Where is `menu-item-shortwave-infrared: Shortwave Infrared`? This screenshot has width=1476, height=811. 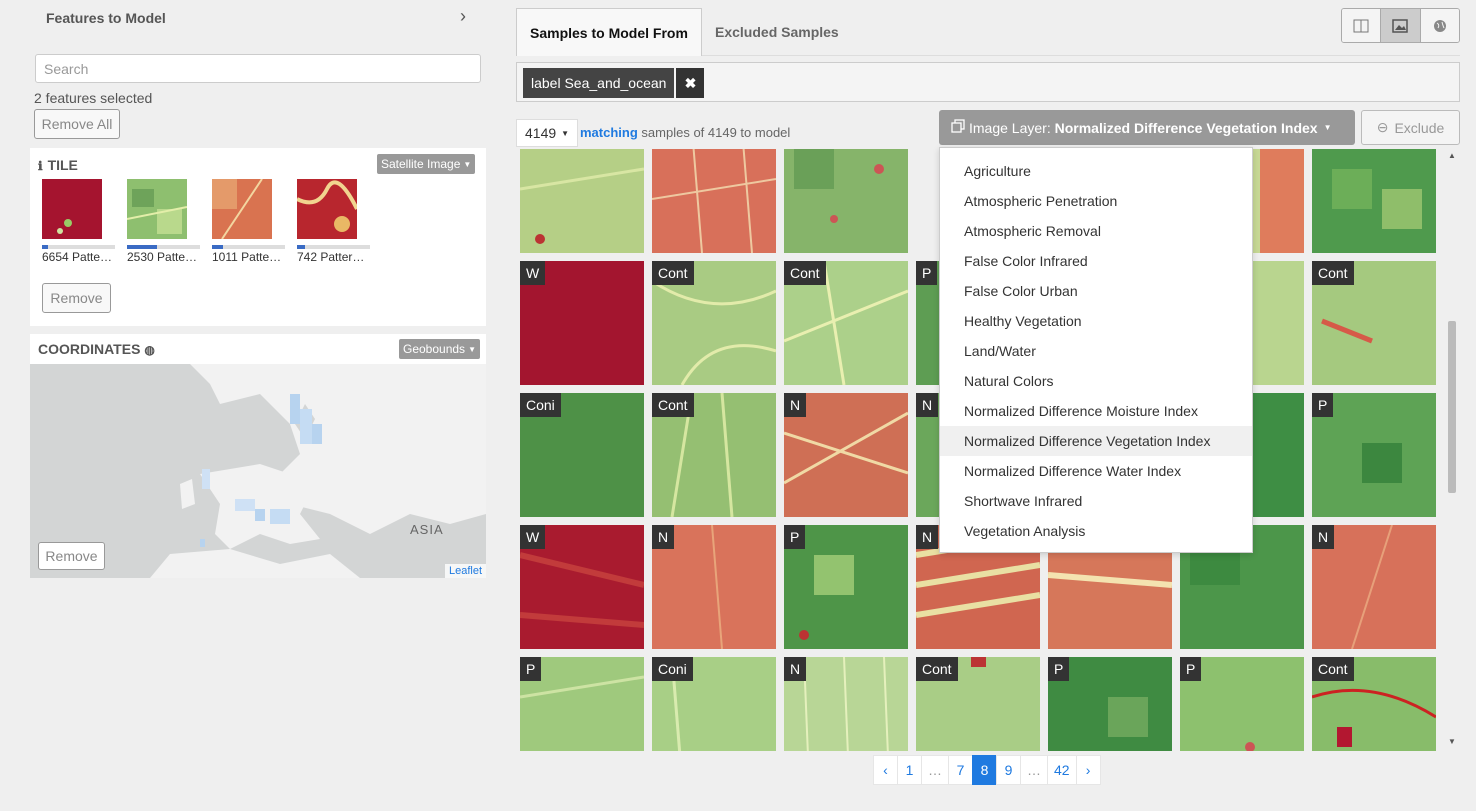
menu-item-shortwave-infrared: Shortwave Infrared is located at coordinates (1096, 501).